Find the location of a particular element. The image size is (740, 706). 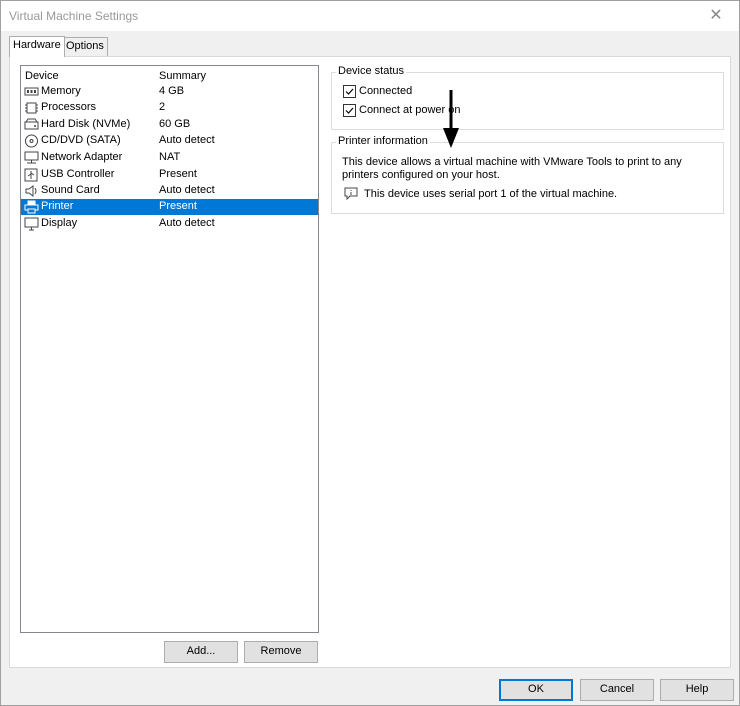

close-icon: ✕ is located at coordinates (716, 16).